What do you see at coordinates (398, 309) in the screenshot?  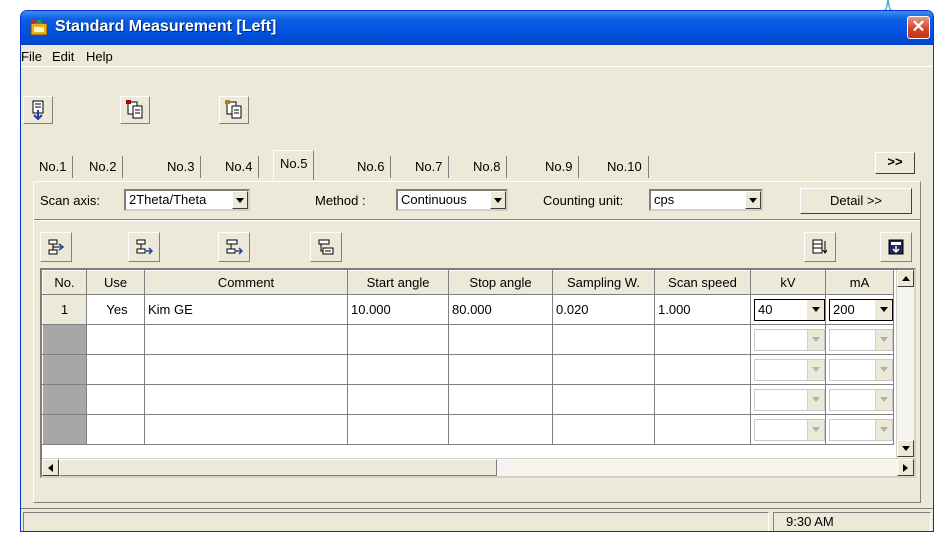 I see `start-angle-cell: 10.000` at bounding box center [398, 309].